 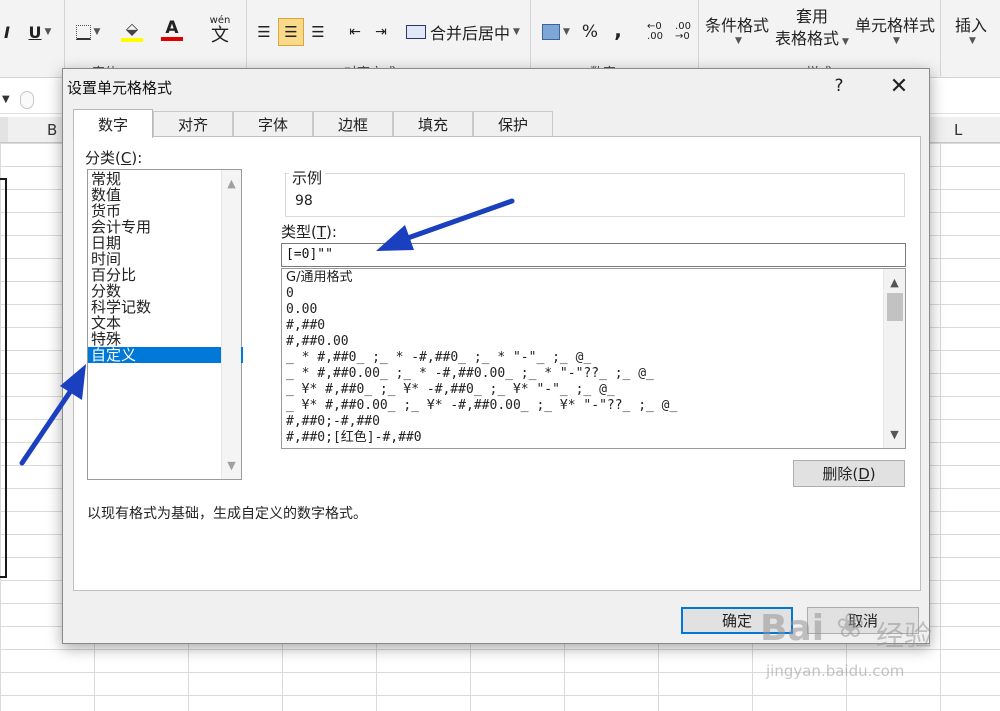 I want to click on paint-bucket-icon: ⬙, so click(x=132, y=28).